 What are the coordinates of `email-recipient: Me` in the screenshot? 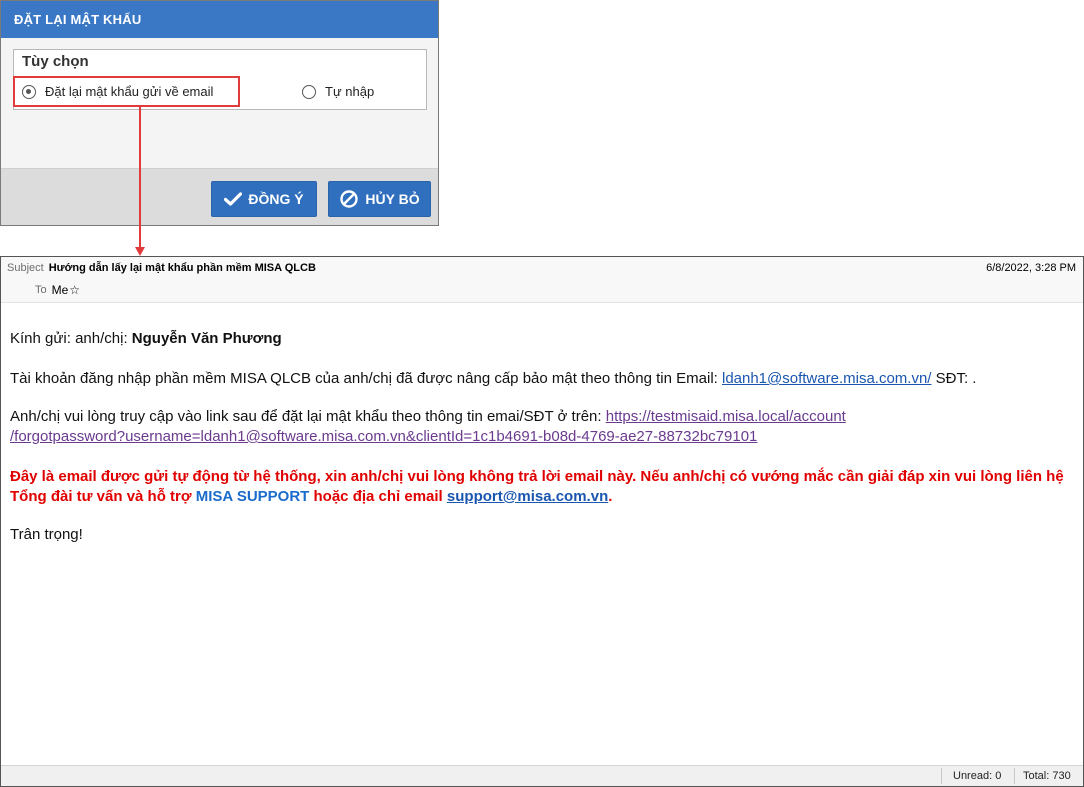 It's located at (60, 290).